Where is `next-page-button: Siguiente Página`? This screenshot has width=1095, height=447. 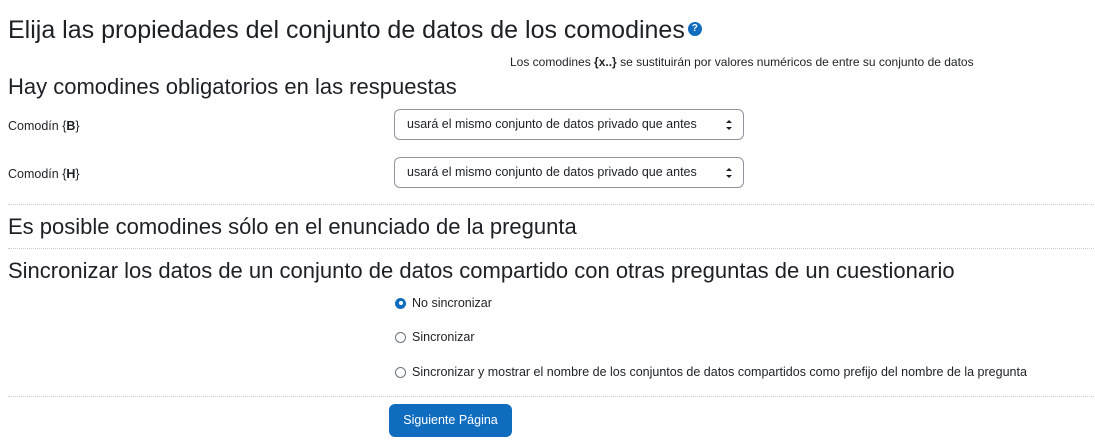
next-page-button: Siguiente Página is located at coordinates (450, 420).